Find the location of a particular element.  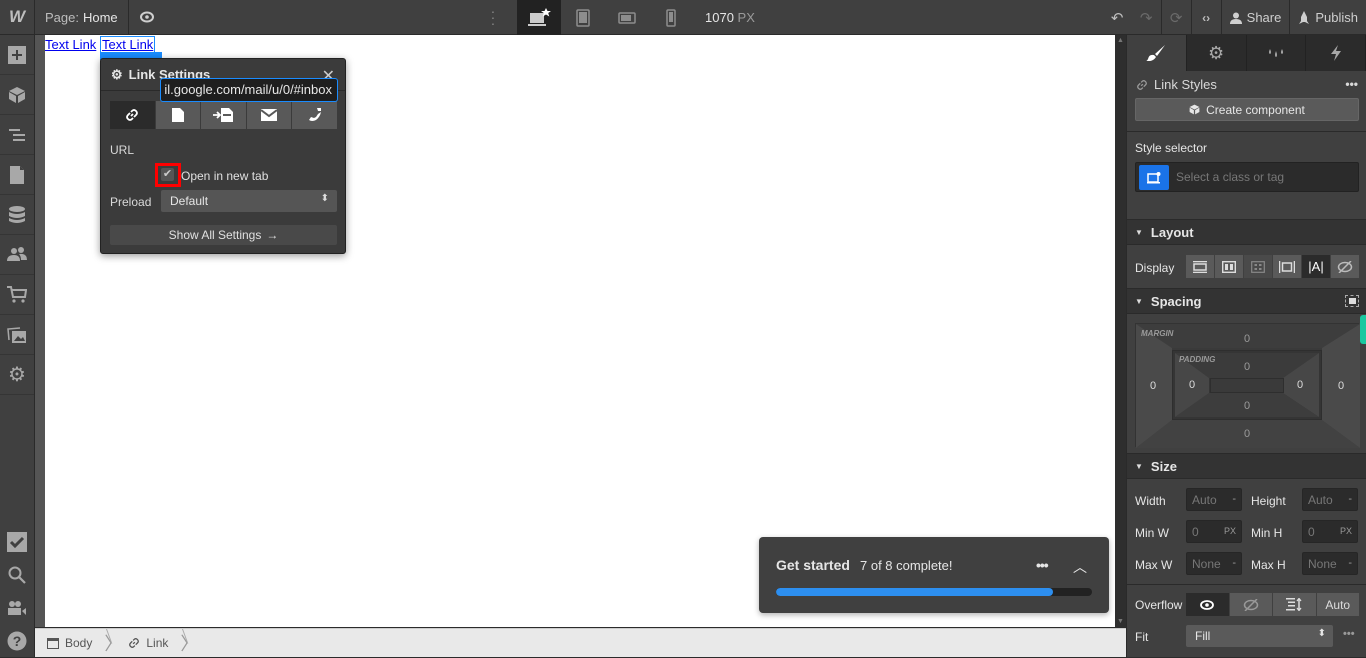

pages-button is located at coordinates (17, 175).